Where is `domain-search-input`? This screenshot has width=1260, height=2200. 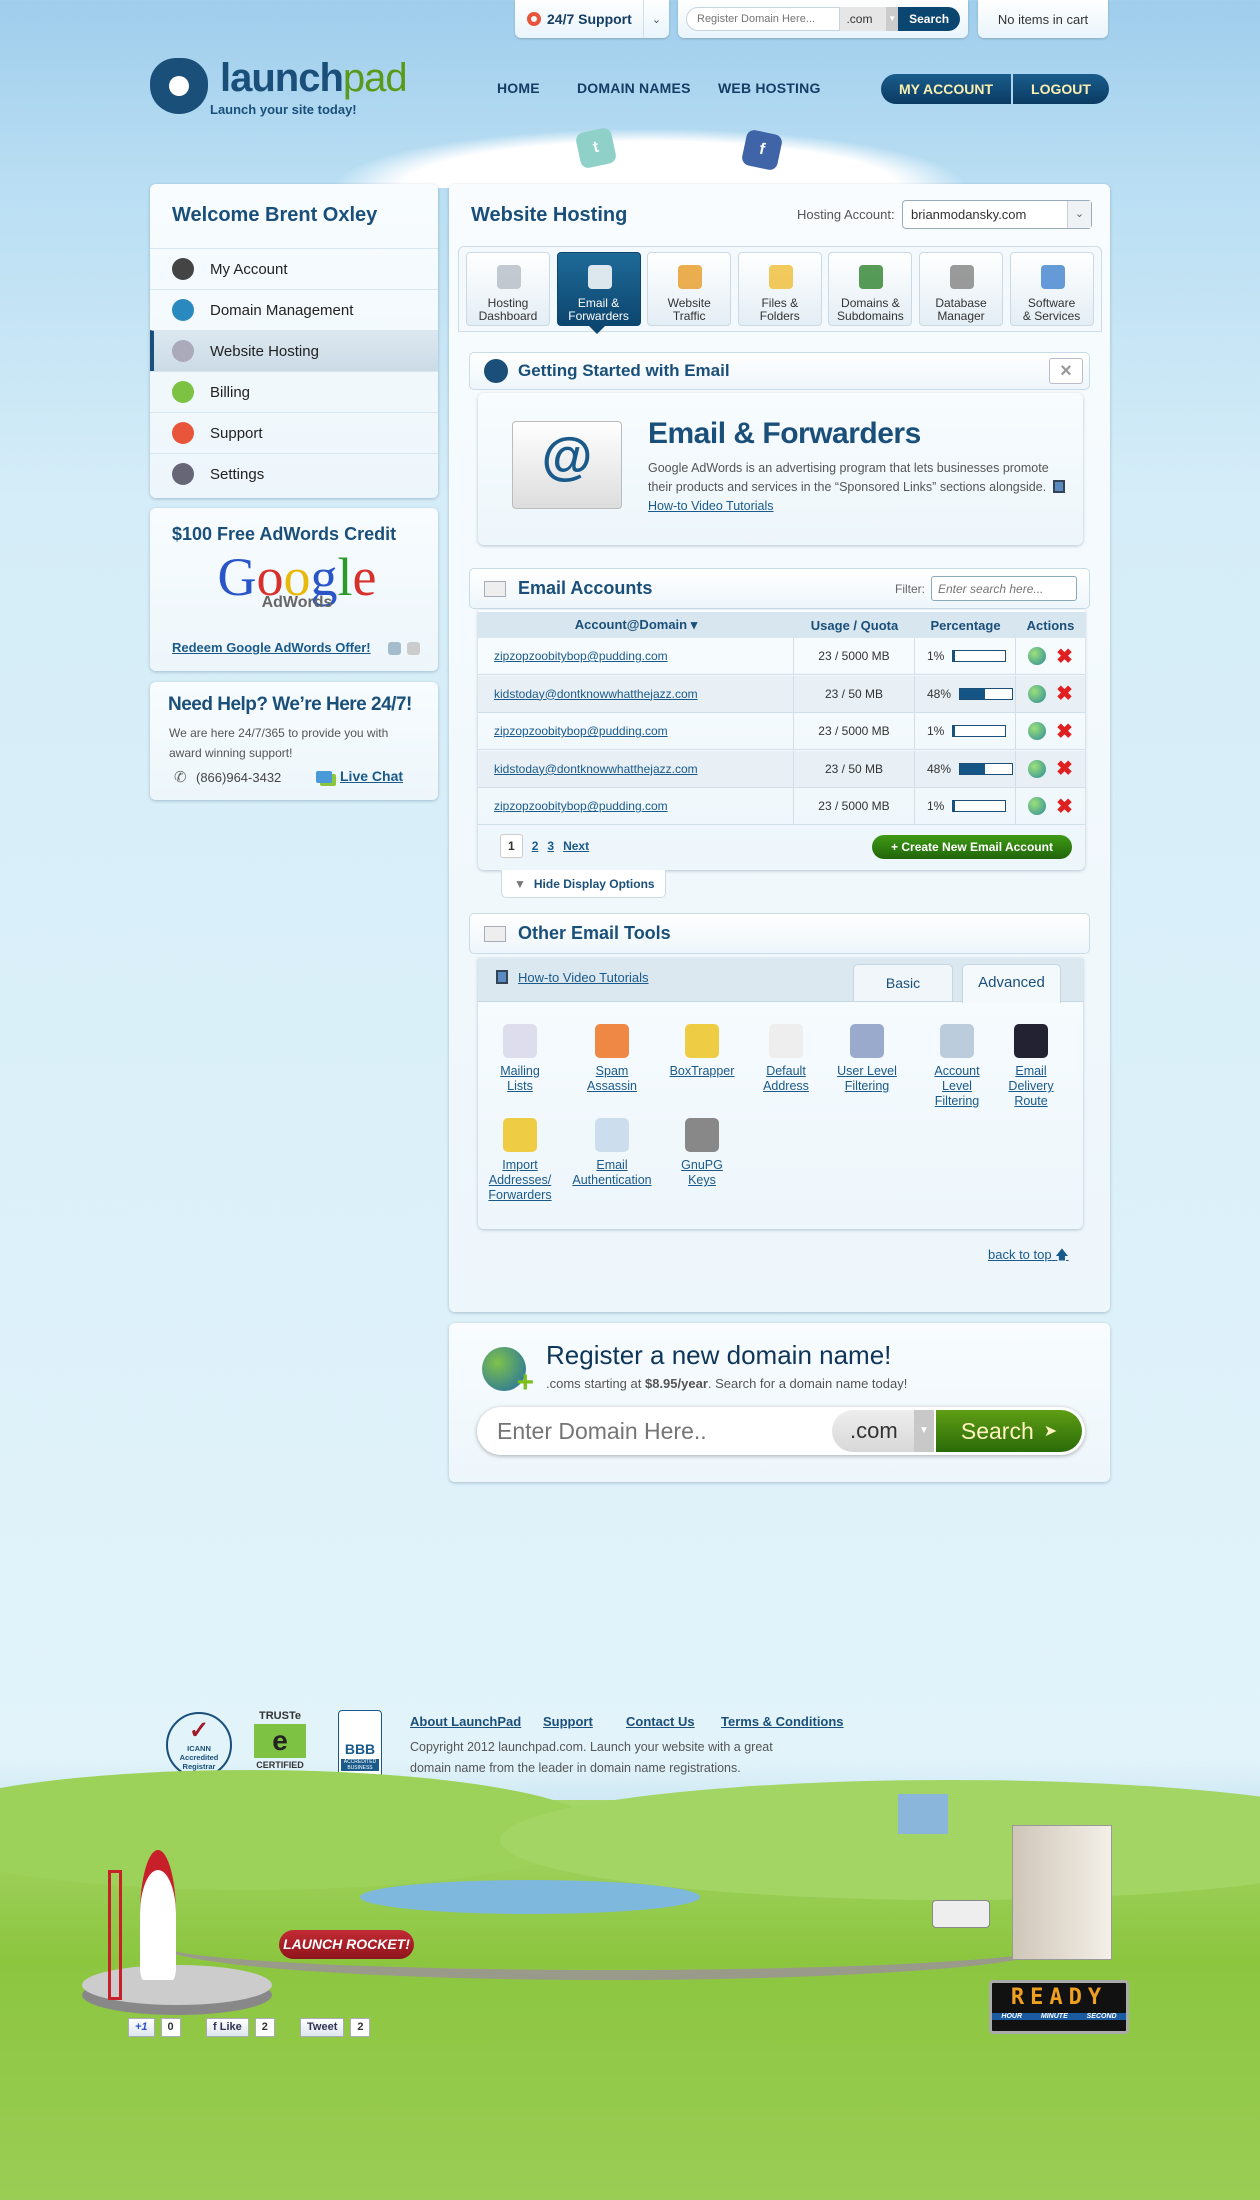
domain-search-input is located at coordinates (763, 19).